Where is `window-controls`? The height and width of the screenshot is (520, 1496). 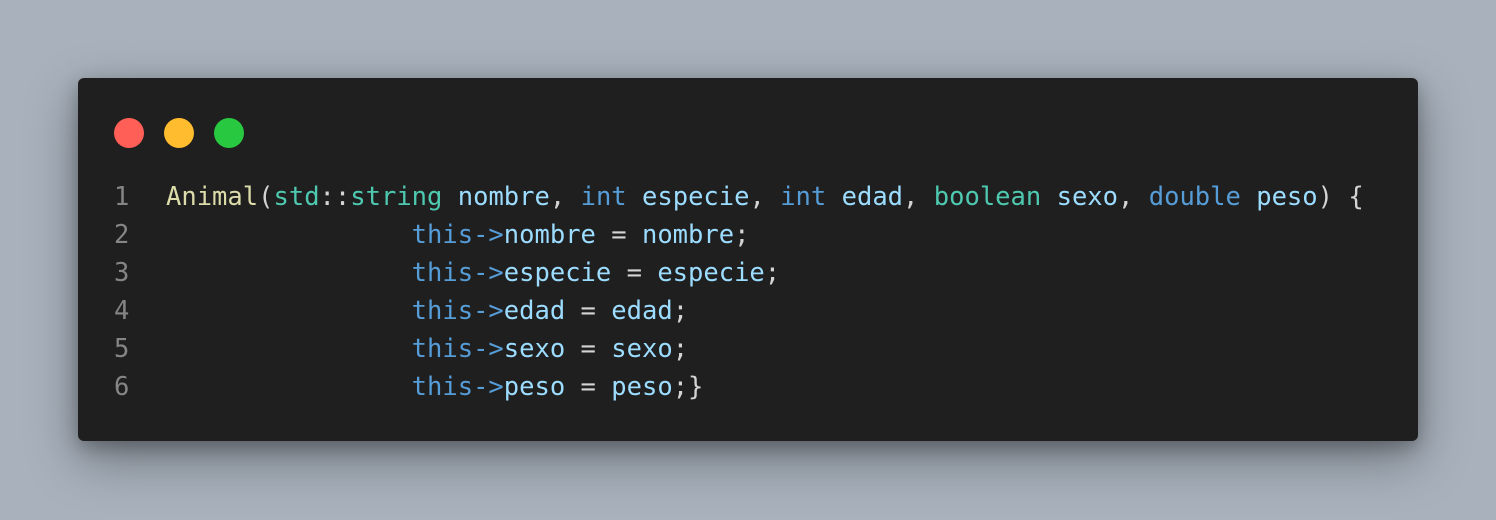
window-controls is located at coordinates (179, 133).